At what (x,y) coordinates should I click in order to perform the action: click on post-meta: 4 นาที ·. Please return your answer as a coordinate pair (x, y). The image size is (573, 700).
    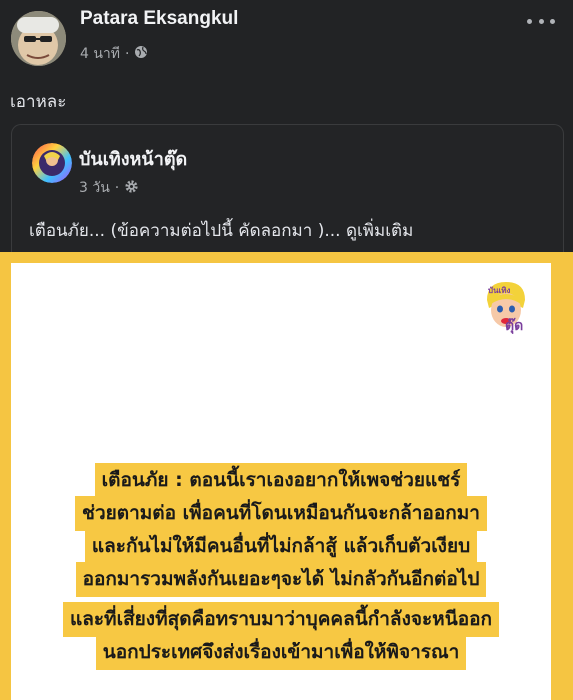
    Looking at the image, I should click on (114, 54).